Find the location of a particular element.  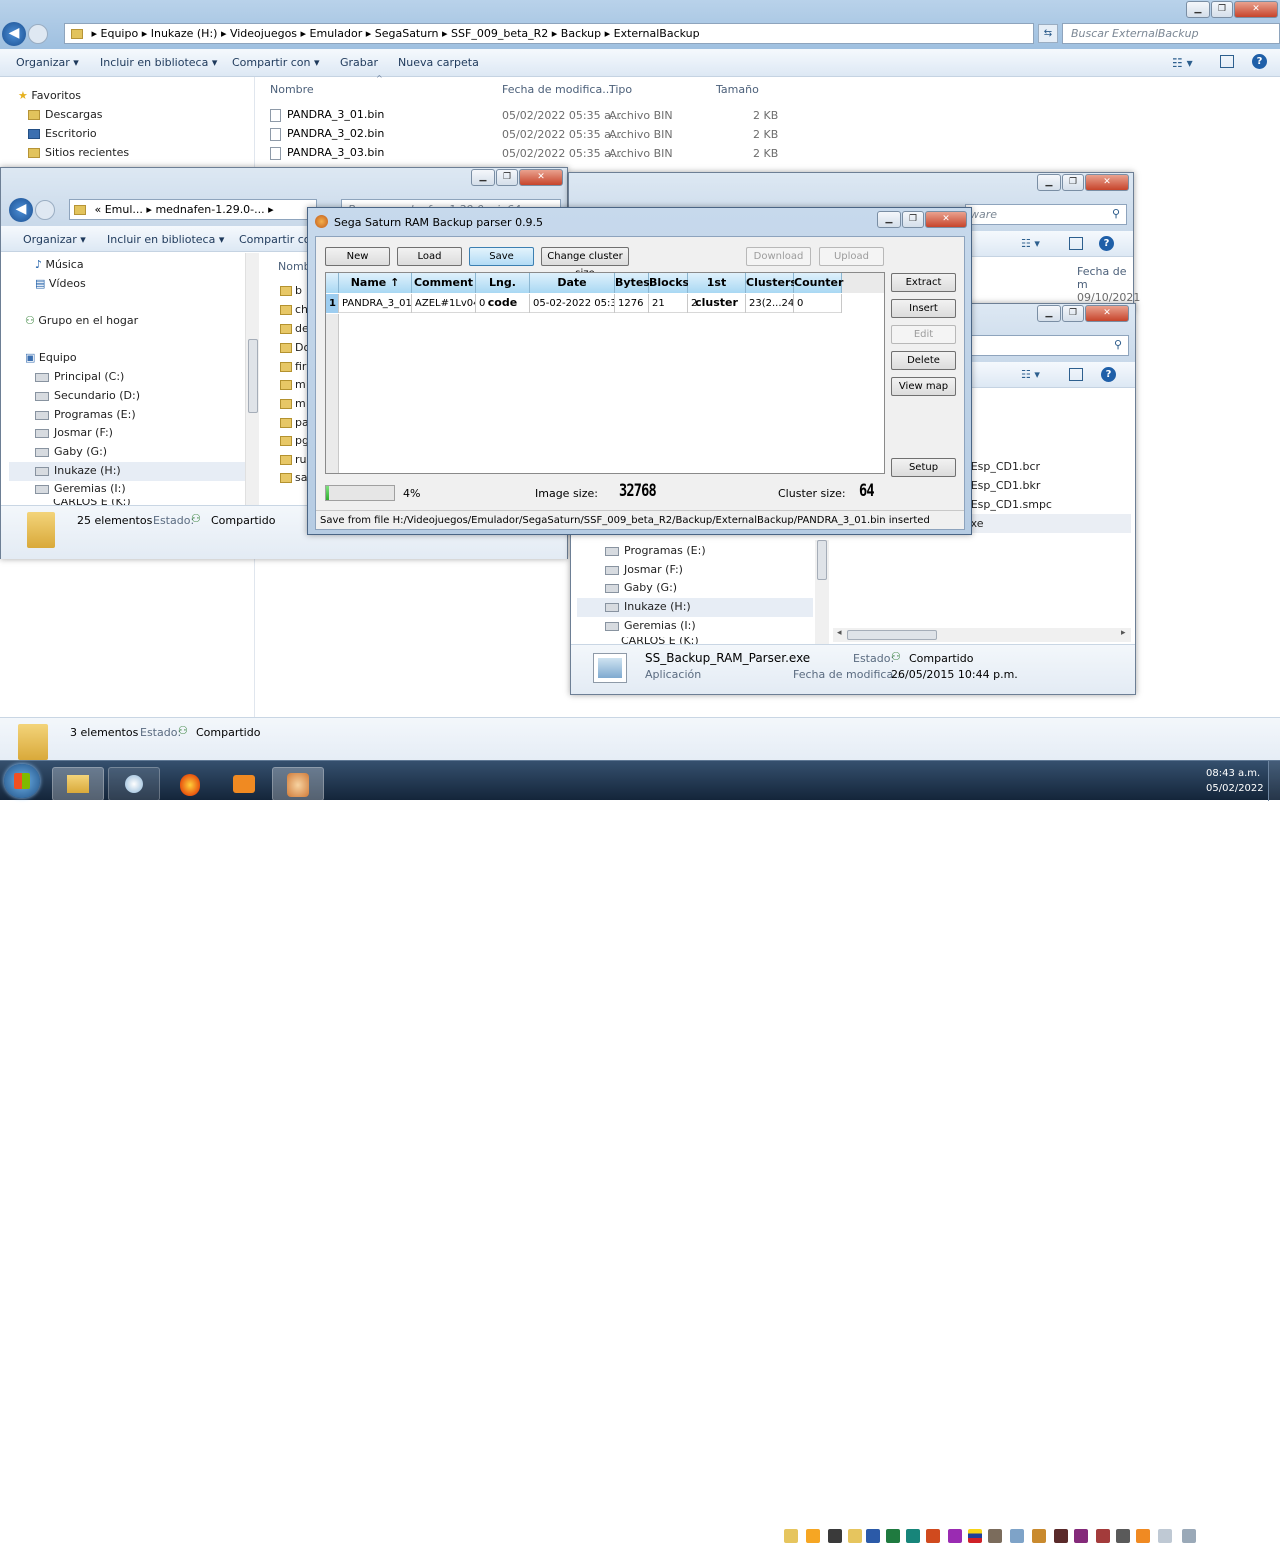

setup-button: Setup is located at coordinates (923, 467).